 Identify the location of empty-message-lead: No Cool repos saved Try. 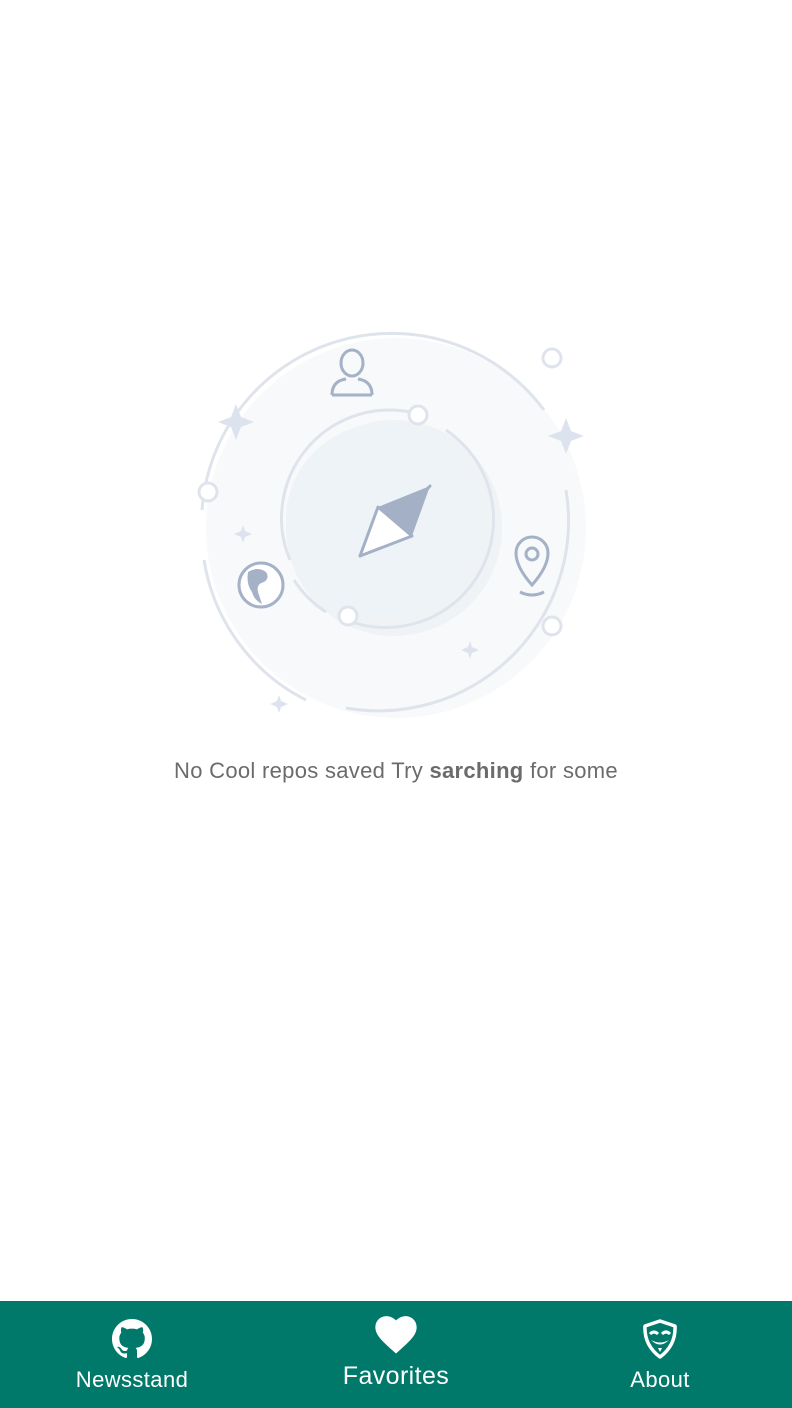
(302, 770).